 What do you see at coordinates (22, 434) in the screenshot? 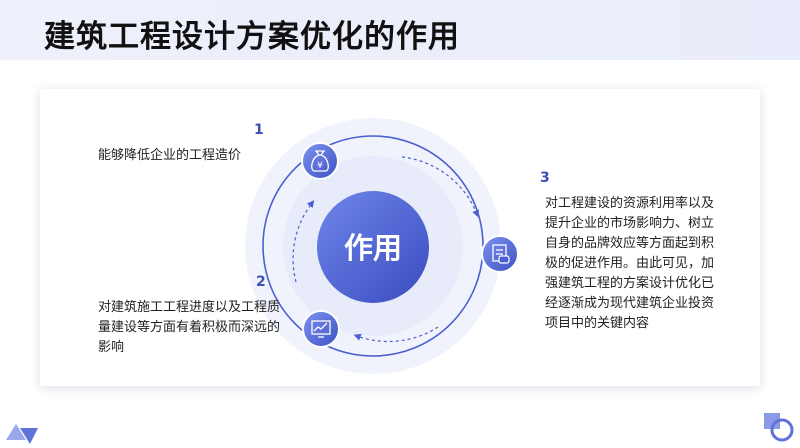
I see `corner-shapes-left` at bounding box center [22, 434].